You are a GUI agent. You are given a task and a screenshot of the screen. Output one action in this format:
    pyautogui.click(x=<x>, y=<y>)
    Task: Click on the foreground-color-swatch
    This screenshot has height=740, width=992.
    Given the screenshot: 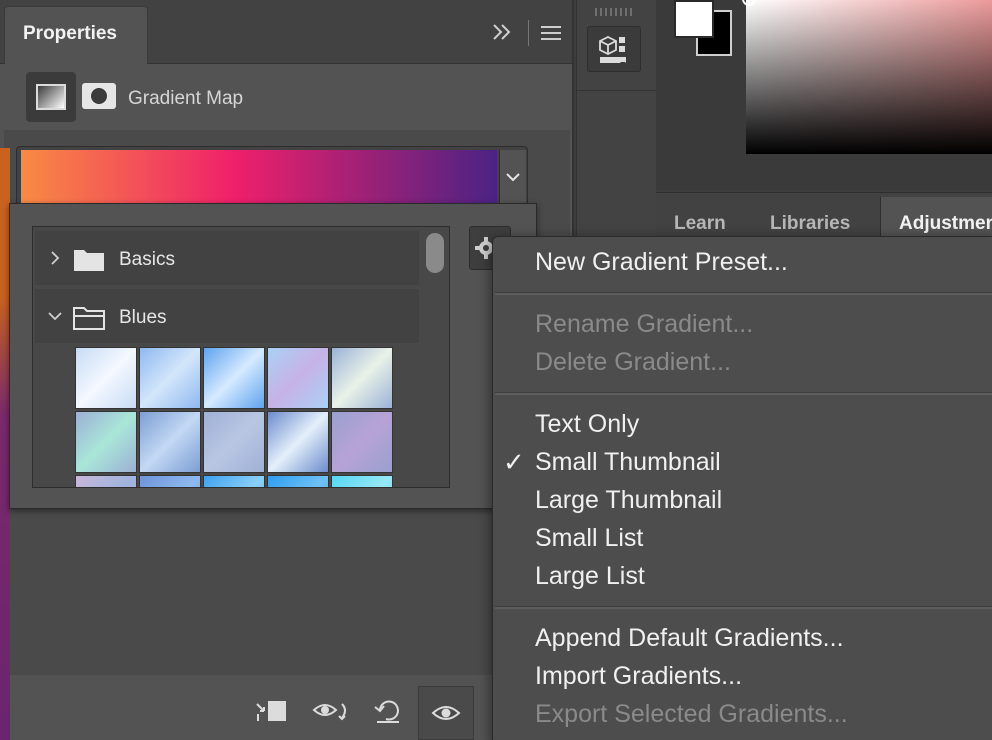 What is the action you would take?
    pyautogui.click(x=694, y=19)
    